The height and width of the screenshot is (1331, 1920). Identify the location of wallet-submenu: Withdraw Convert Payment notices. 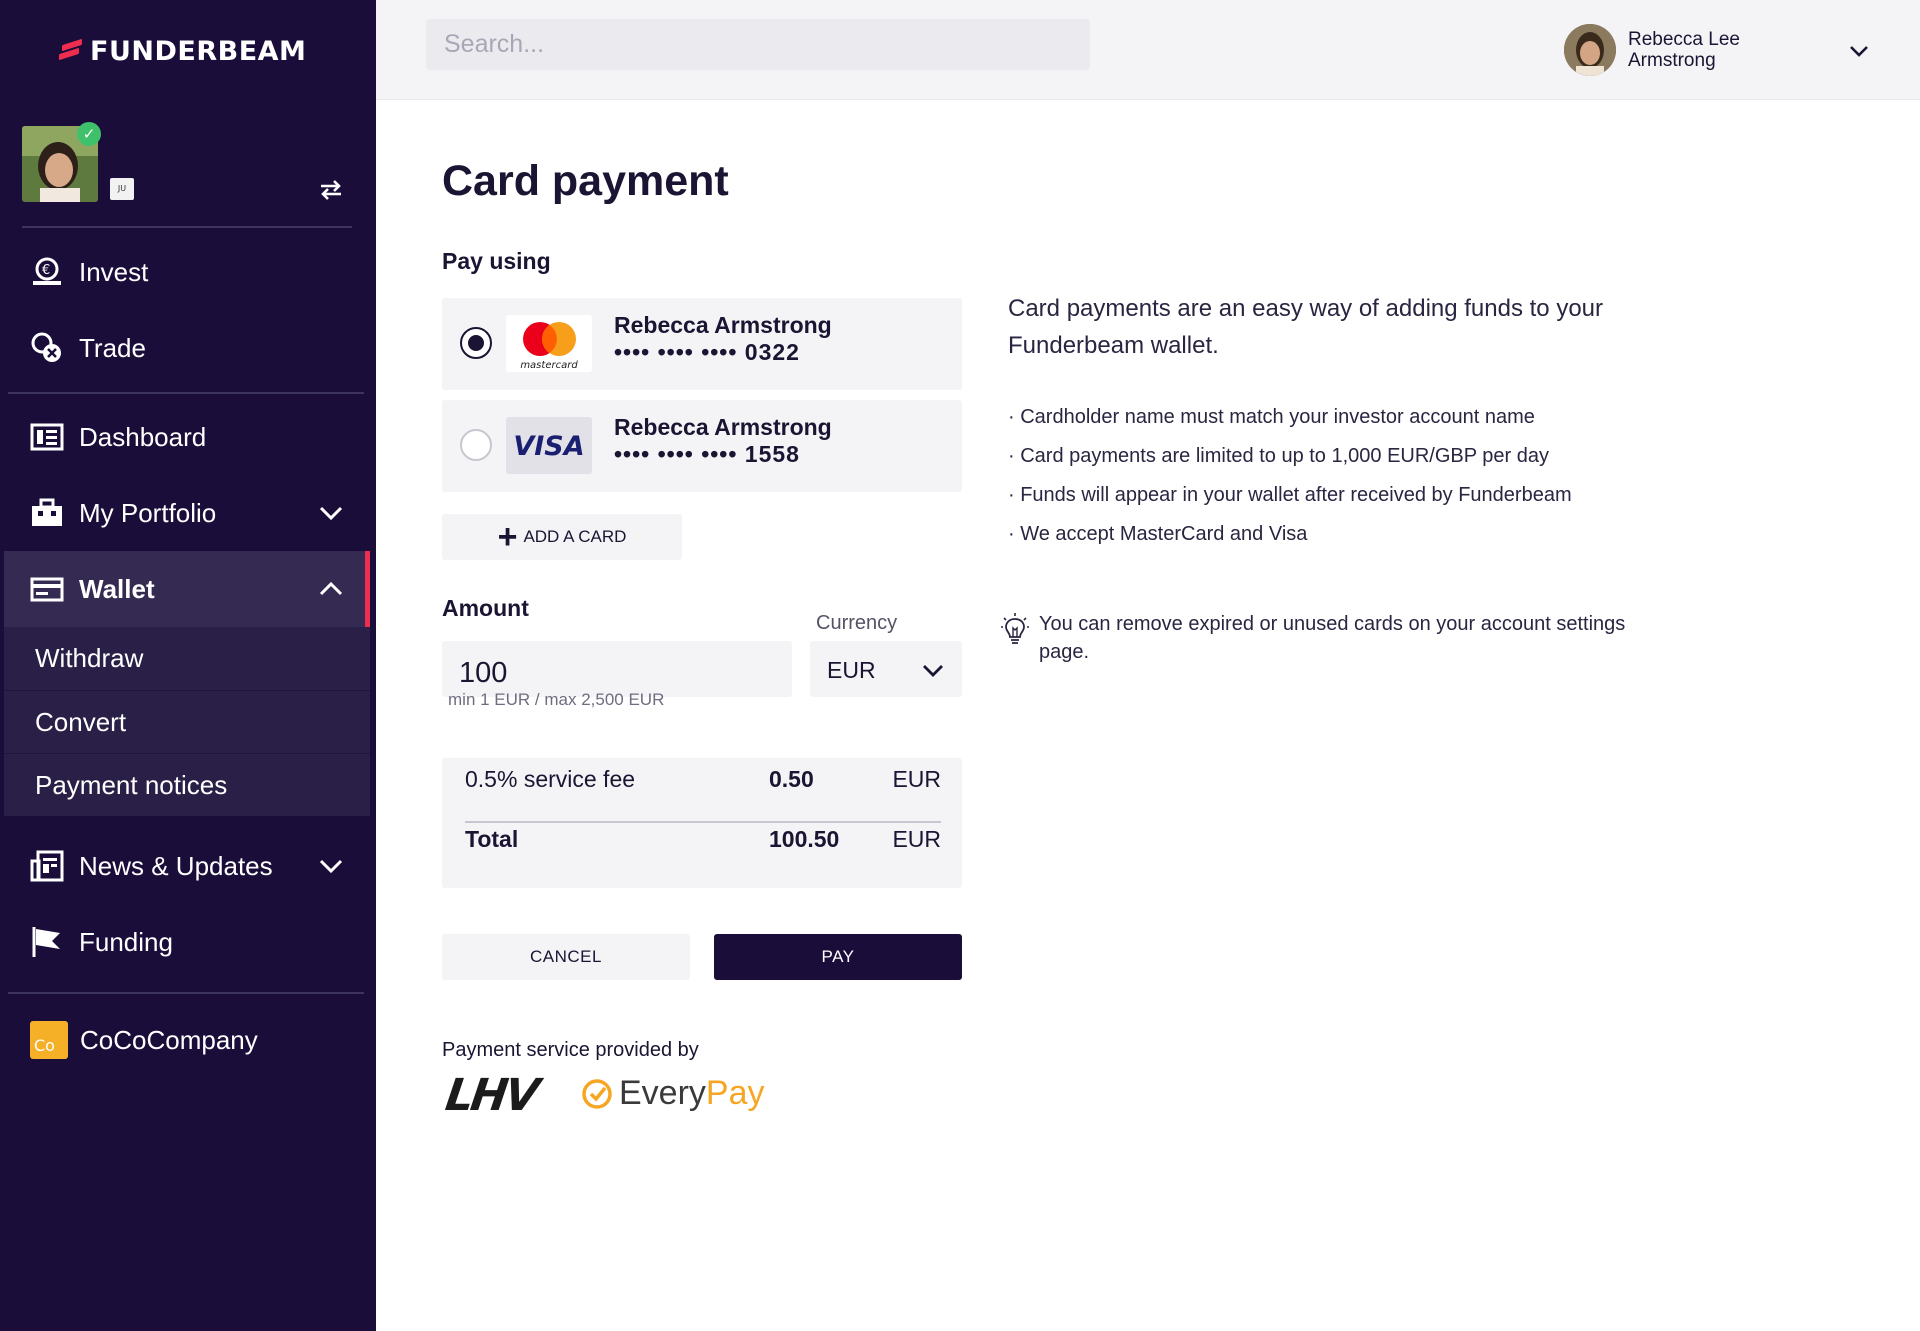
(187, 721).